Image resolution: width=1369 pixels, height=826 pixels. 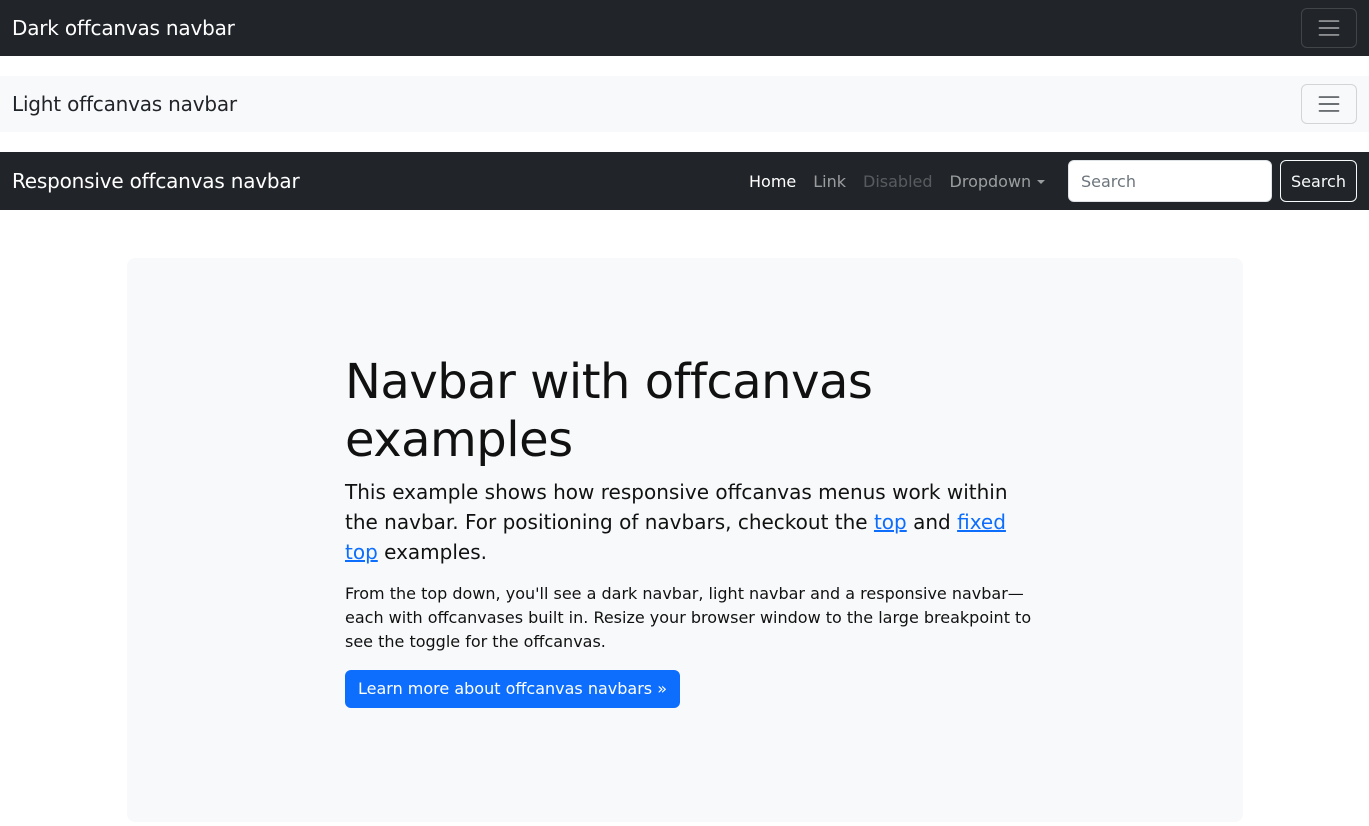 I want to click on responsive-navbar-brand: Responsive offcanvas navbar, so click(x=156, y=181).